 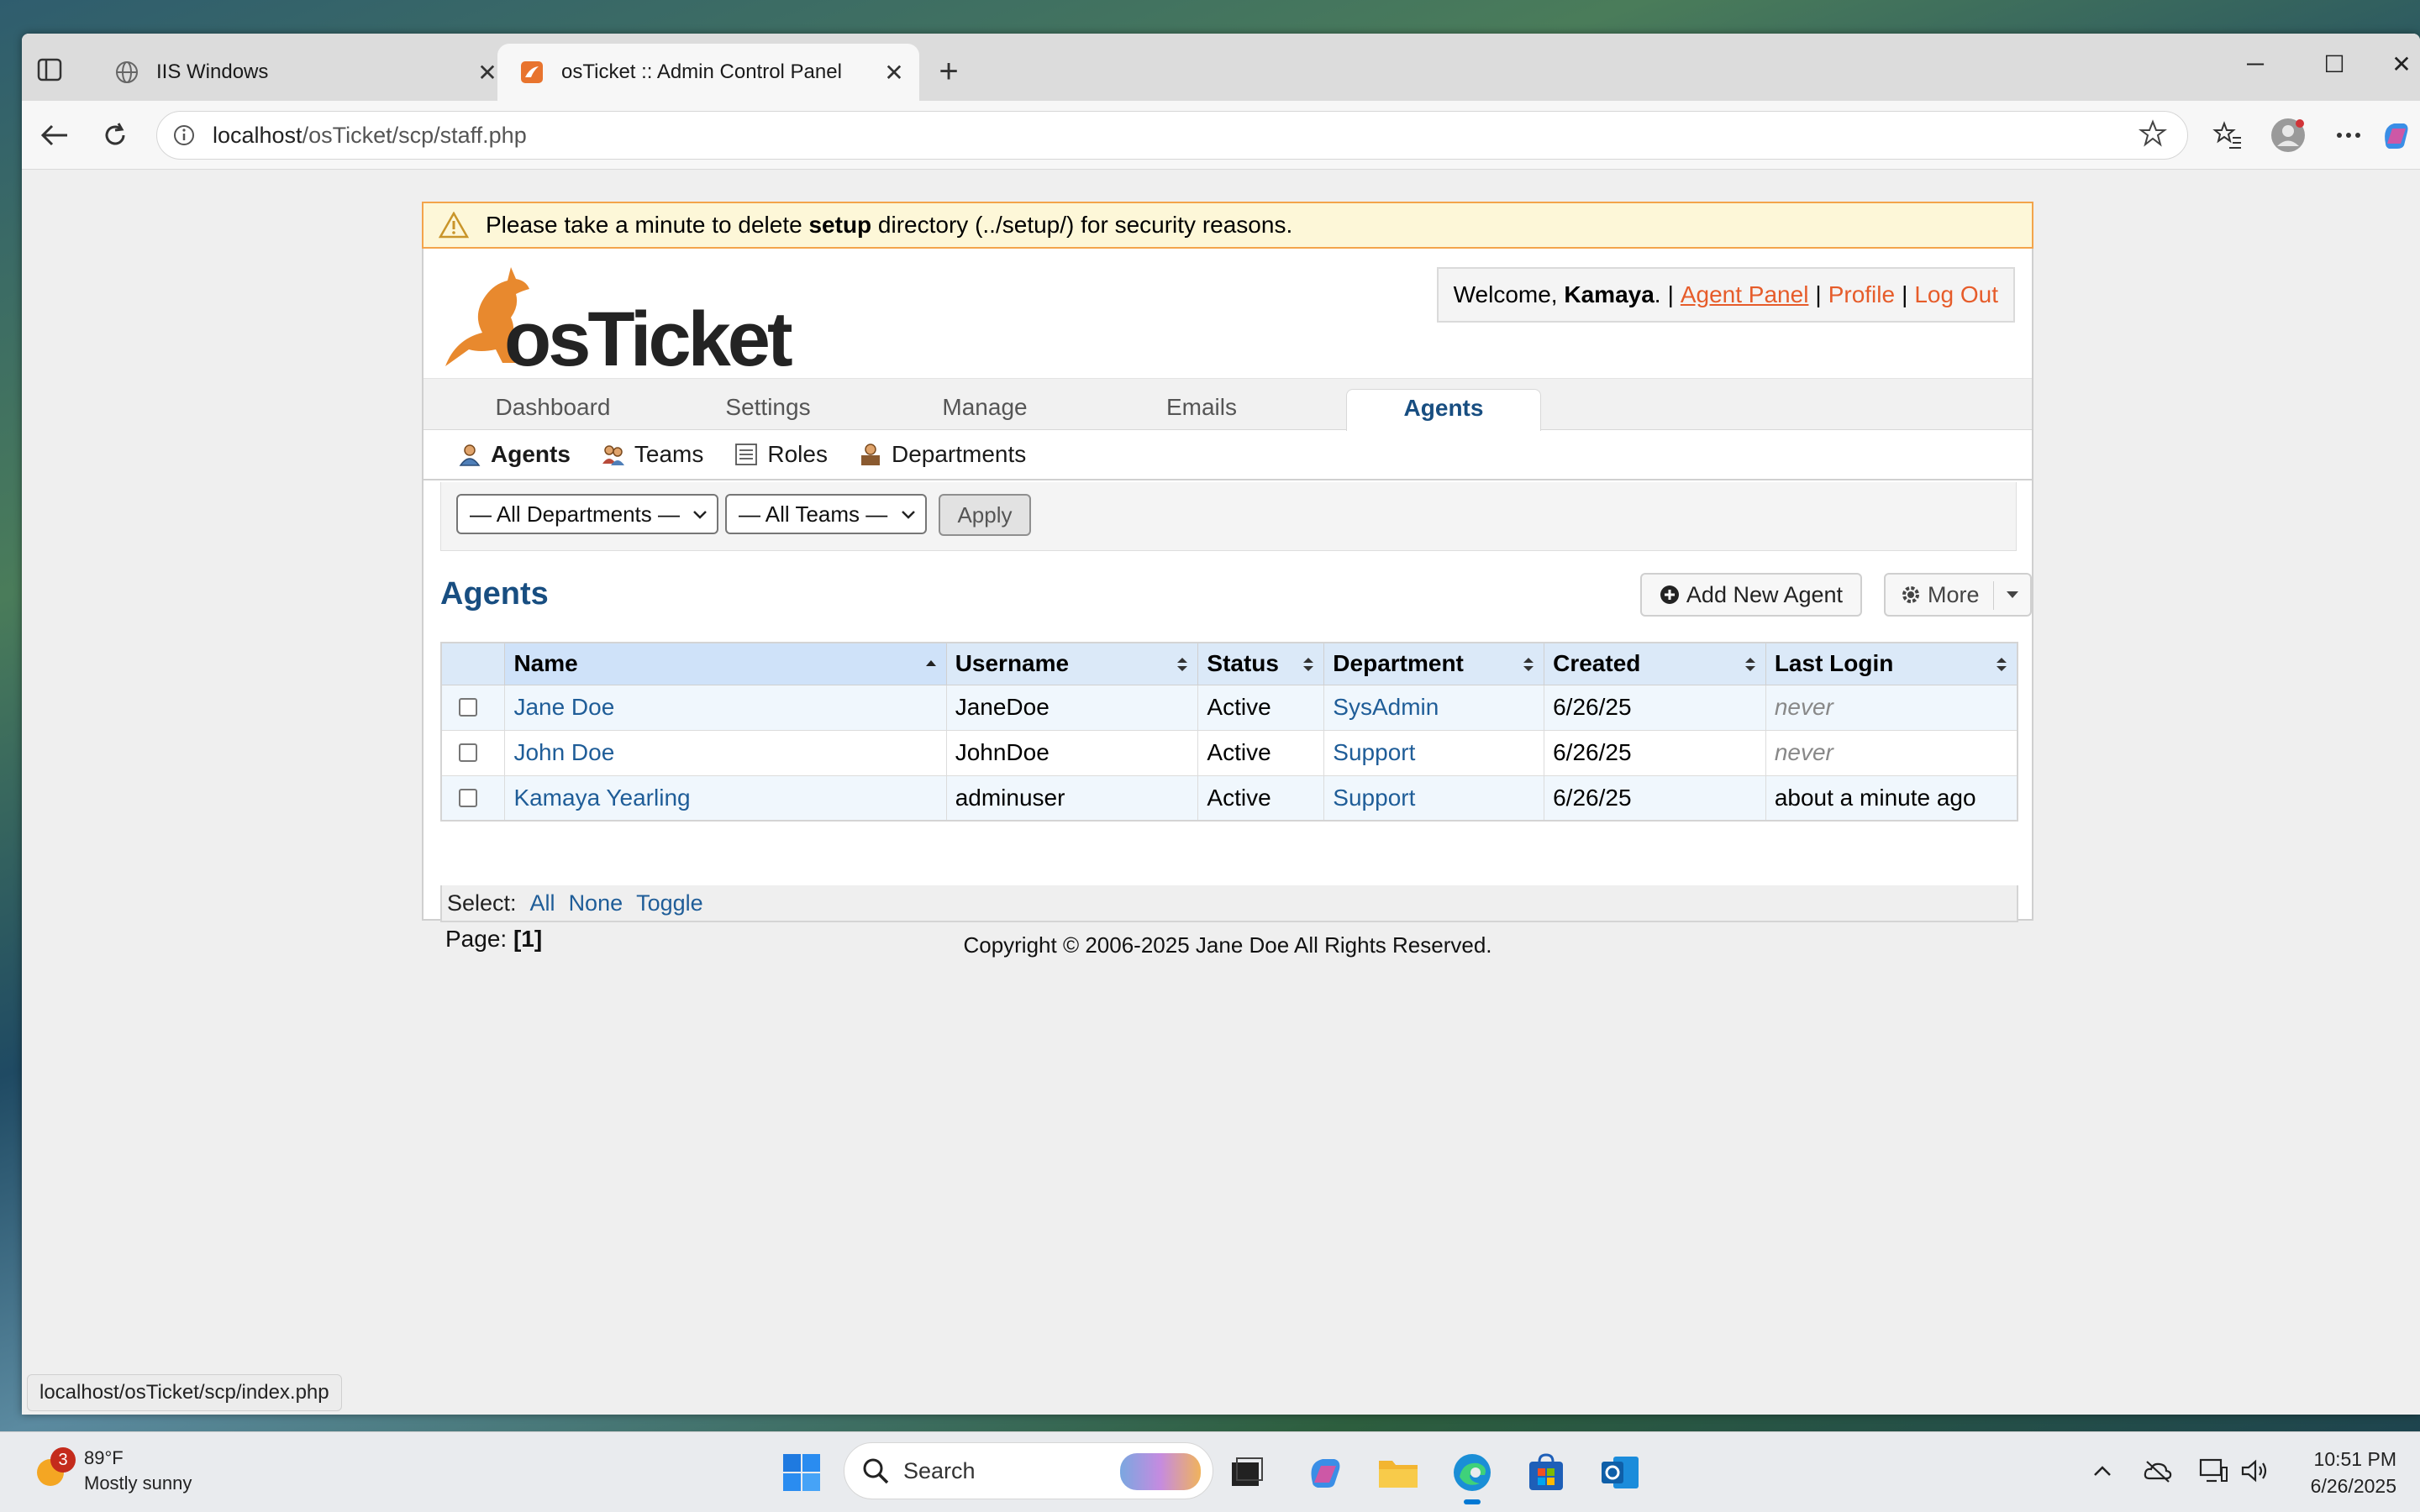 What do you see at coordinates (1229, 903) in the screenshot?
I see `select-controls: Select: All None Toggle` at bounding box center [1229, 903].